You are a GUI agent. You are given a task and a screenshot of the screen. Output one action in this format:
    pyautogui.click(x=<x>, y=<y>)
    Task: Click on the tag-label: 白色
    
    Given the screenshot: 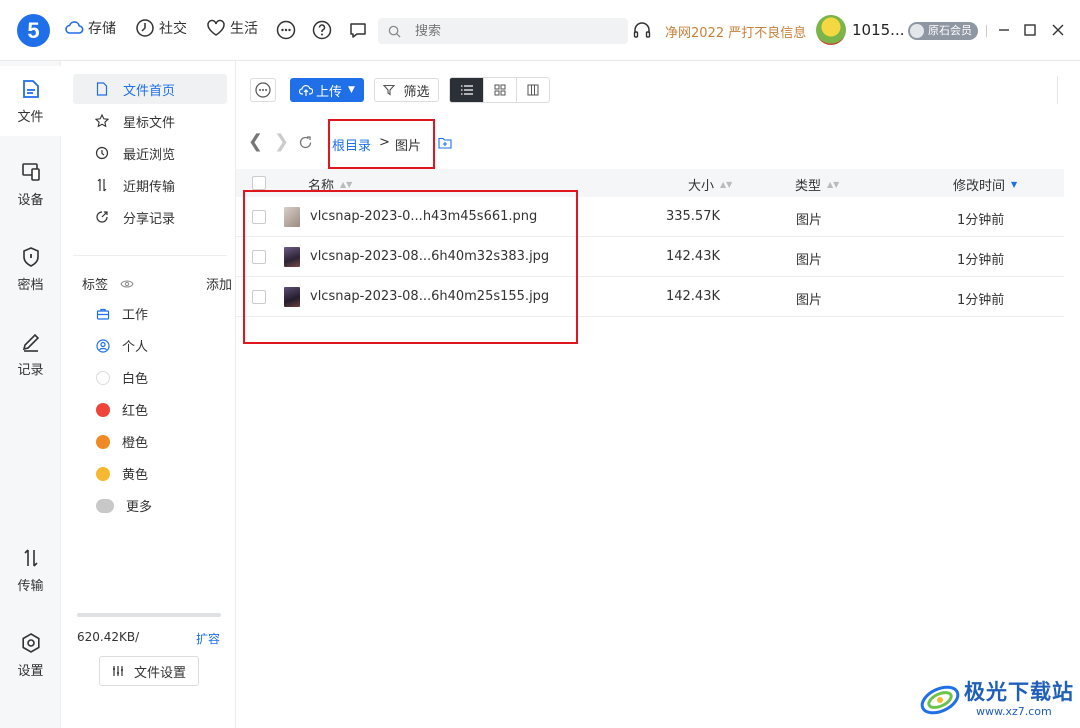 What is the action you would take?
    pyautogui.click(x=135, y=379)
    